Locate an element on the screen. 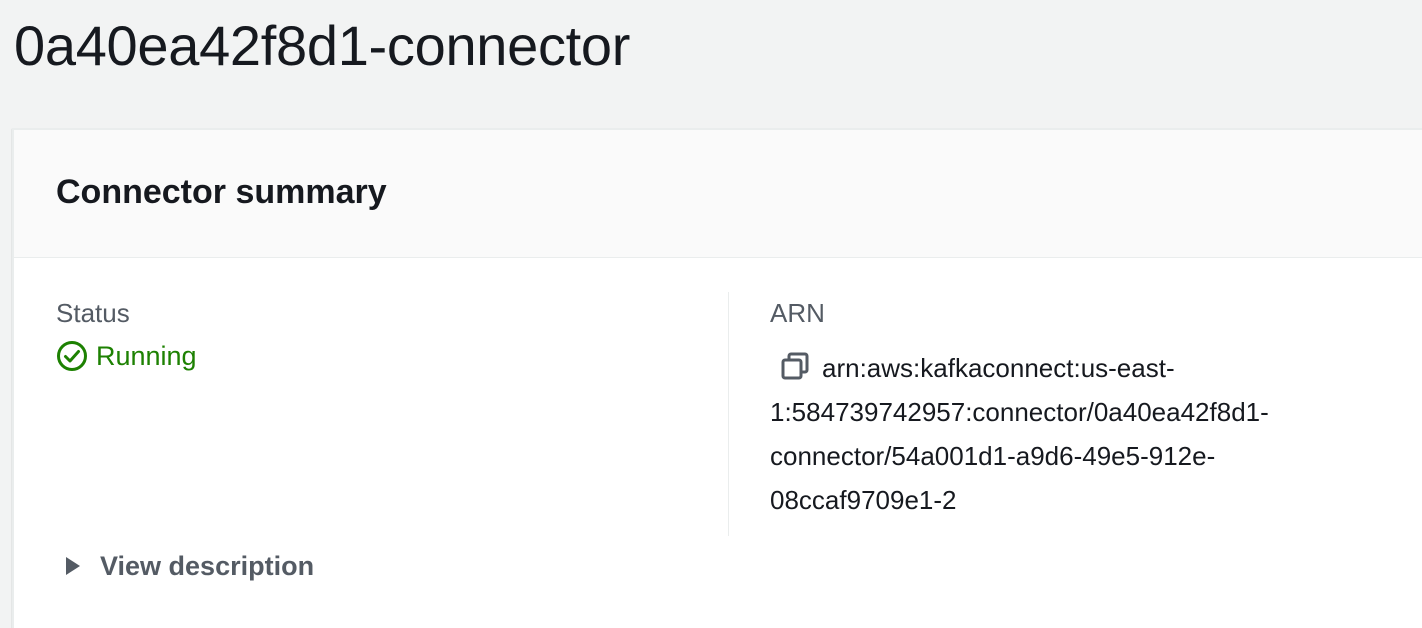 Image resolution: width=1422 pixels, height=628 pixels. caret-right-icon is located at coordinates (73, 566).